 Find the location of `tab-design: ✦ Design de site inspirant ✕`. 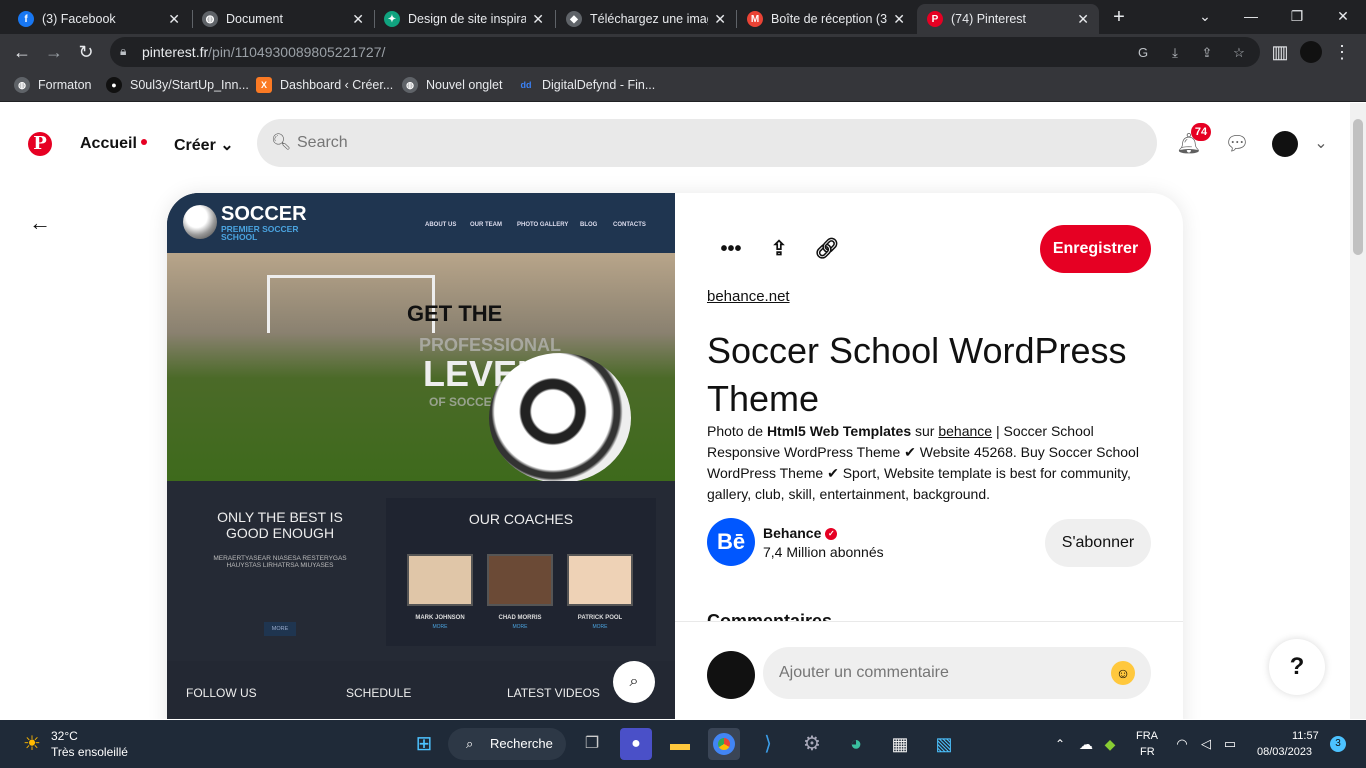

tab-design: ✦ Design de site inspirant ✕ is located at coordinates (464, 19).